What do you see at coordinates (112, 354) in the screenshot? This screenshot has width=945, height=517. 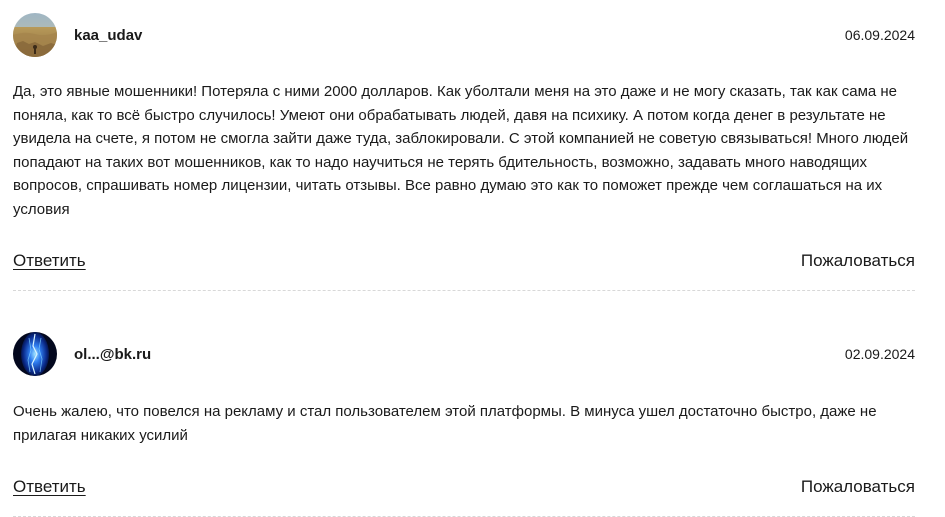 I see `username: ol...@bk.ru` at bounding box center [112, 354].